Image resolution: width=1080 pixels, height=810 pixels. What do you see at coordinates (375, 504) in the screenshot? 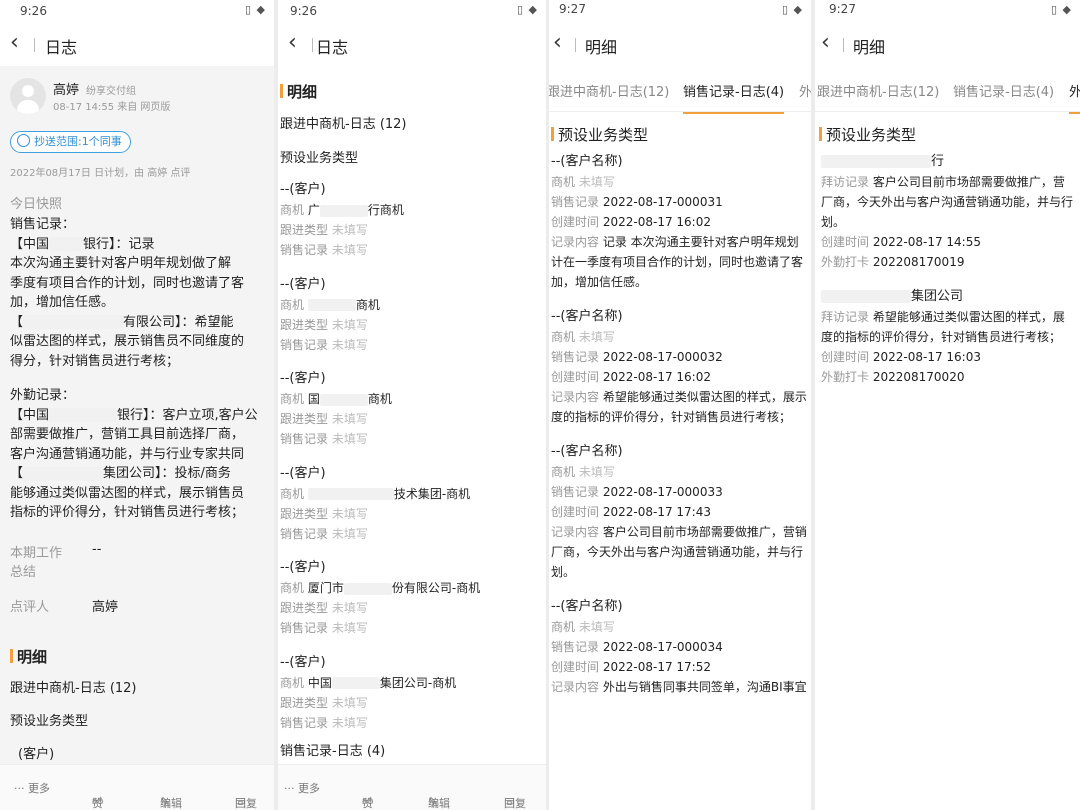
I see `record-item: --(客户) 商机 技术集团-商机 跟进类型 未填写 销售记录 未填写` at bounding box center [375, 504].